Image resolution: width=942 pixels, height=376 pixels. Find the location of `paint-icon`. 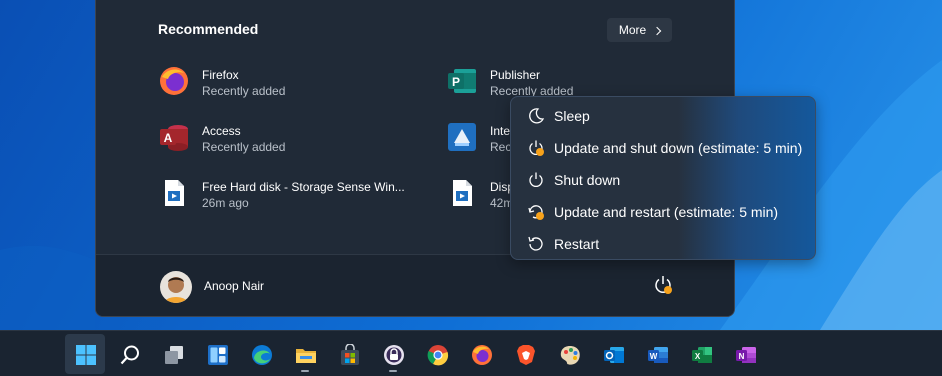

paint-icon is located at coordinates (570, 355).